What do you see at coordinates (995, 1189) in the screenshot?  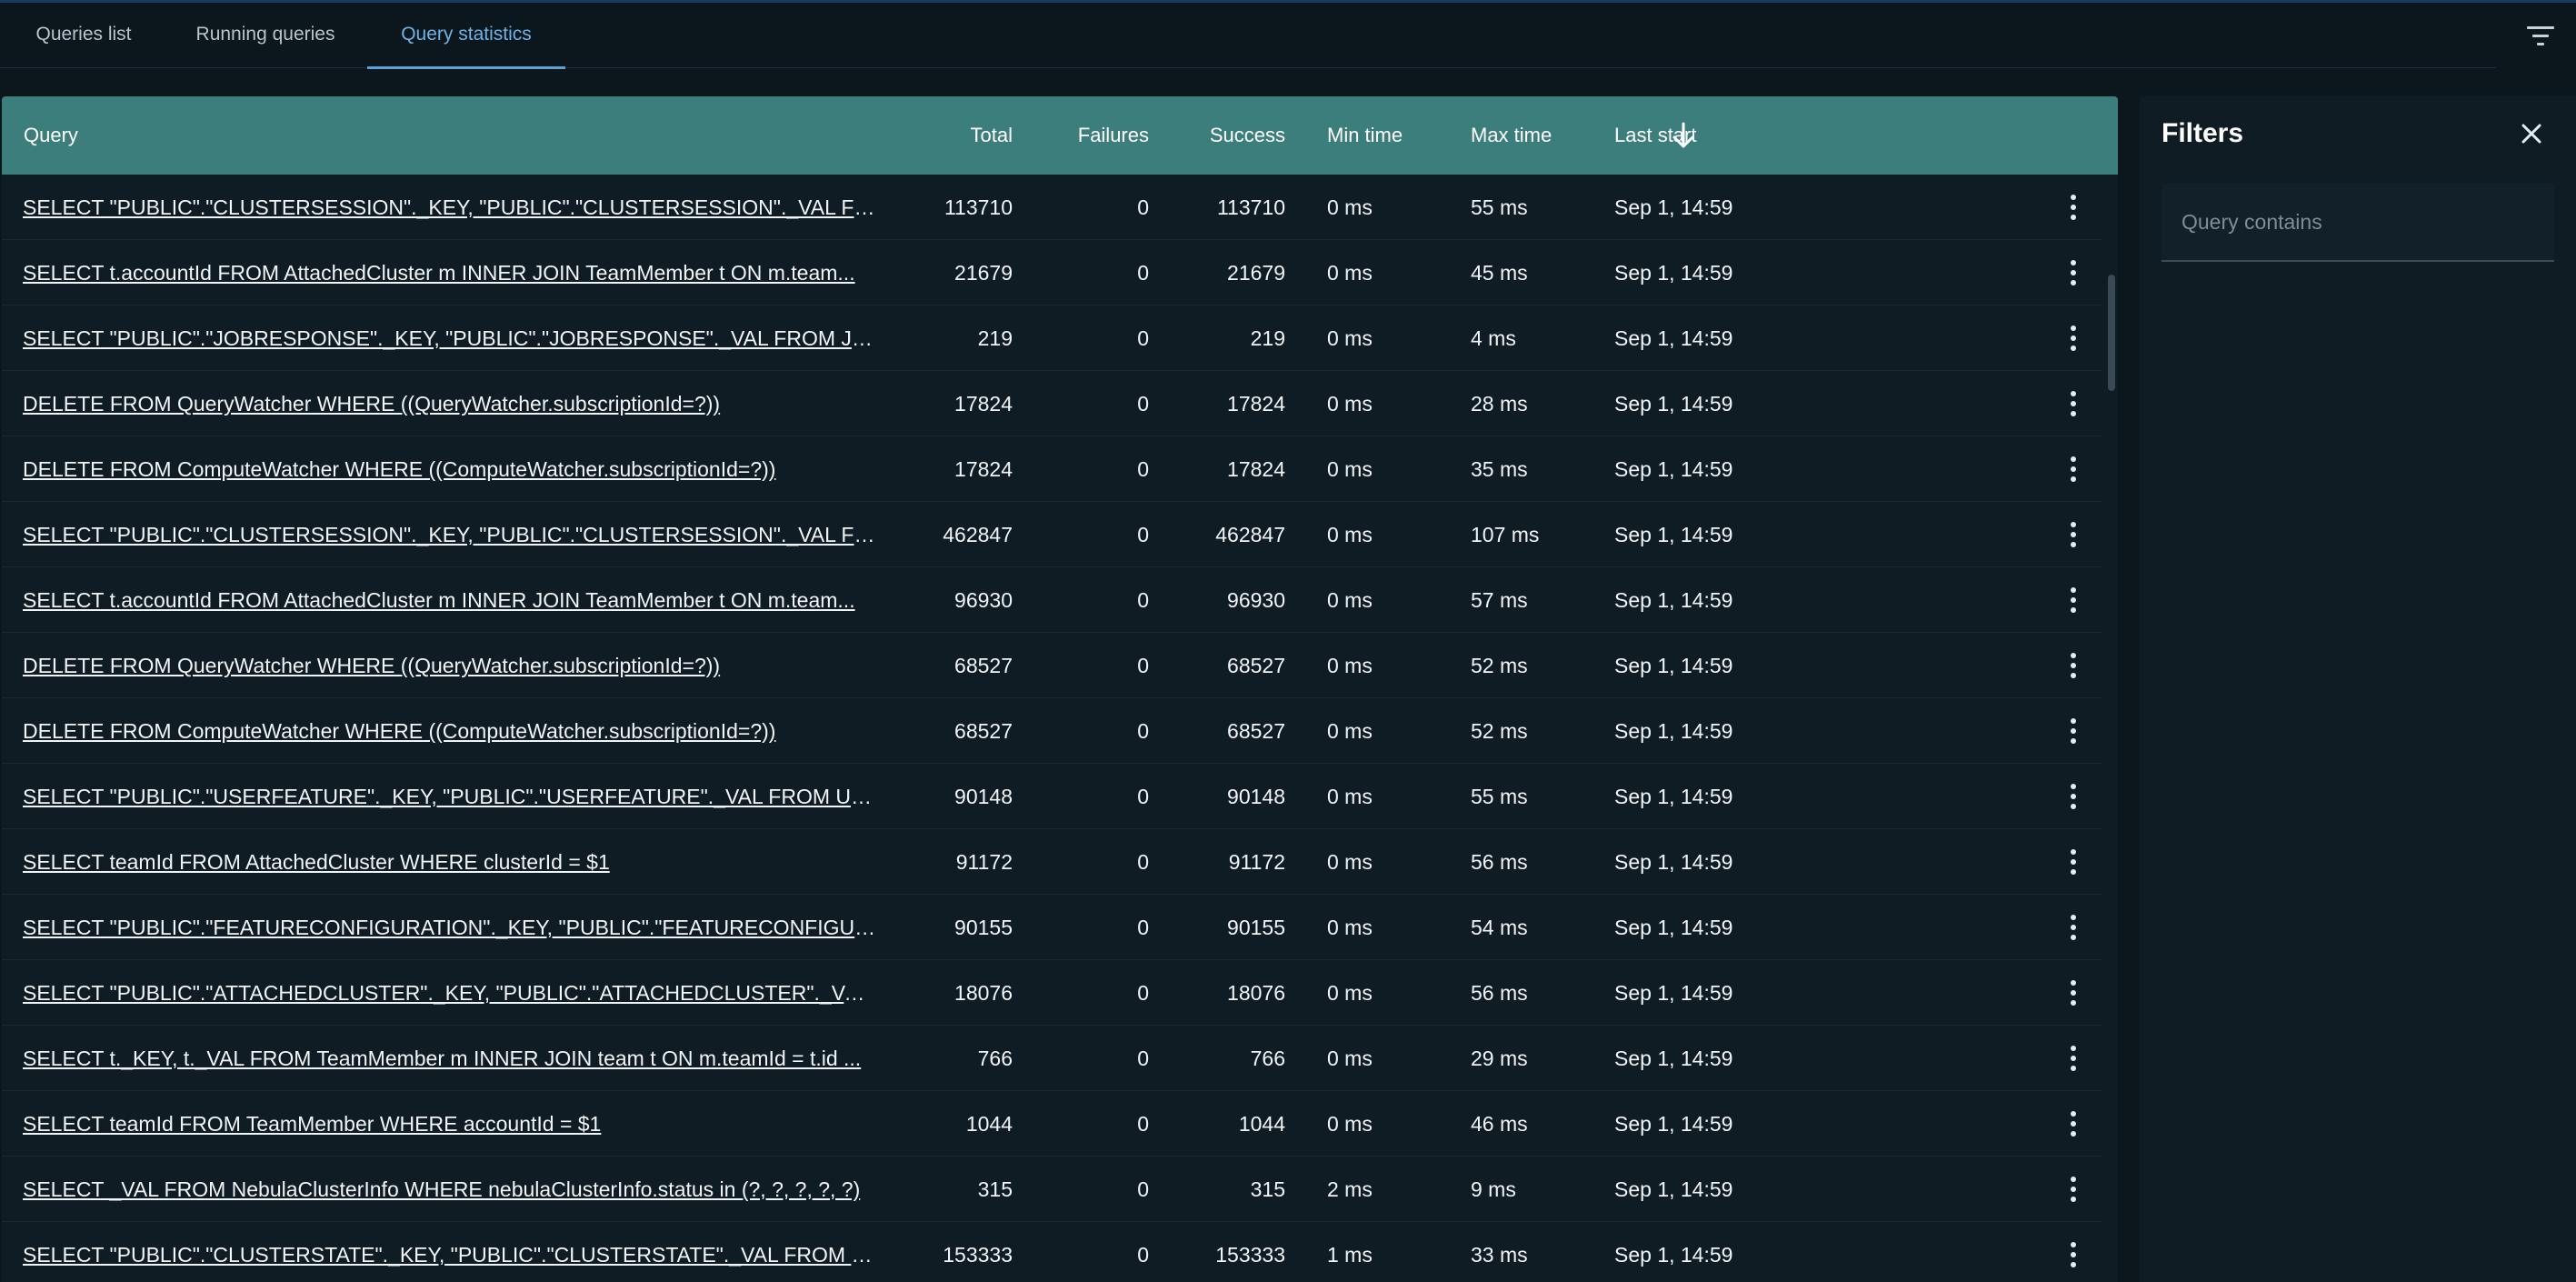 I see `total-cell: 315` at bounding box center [995, 1189].